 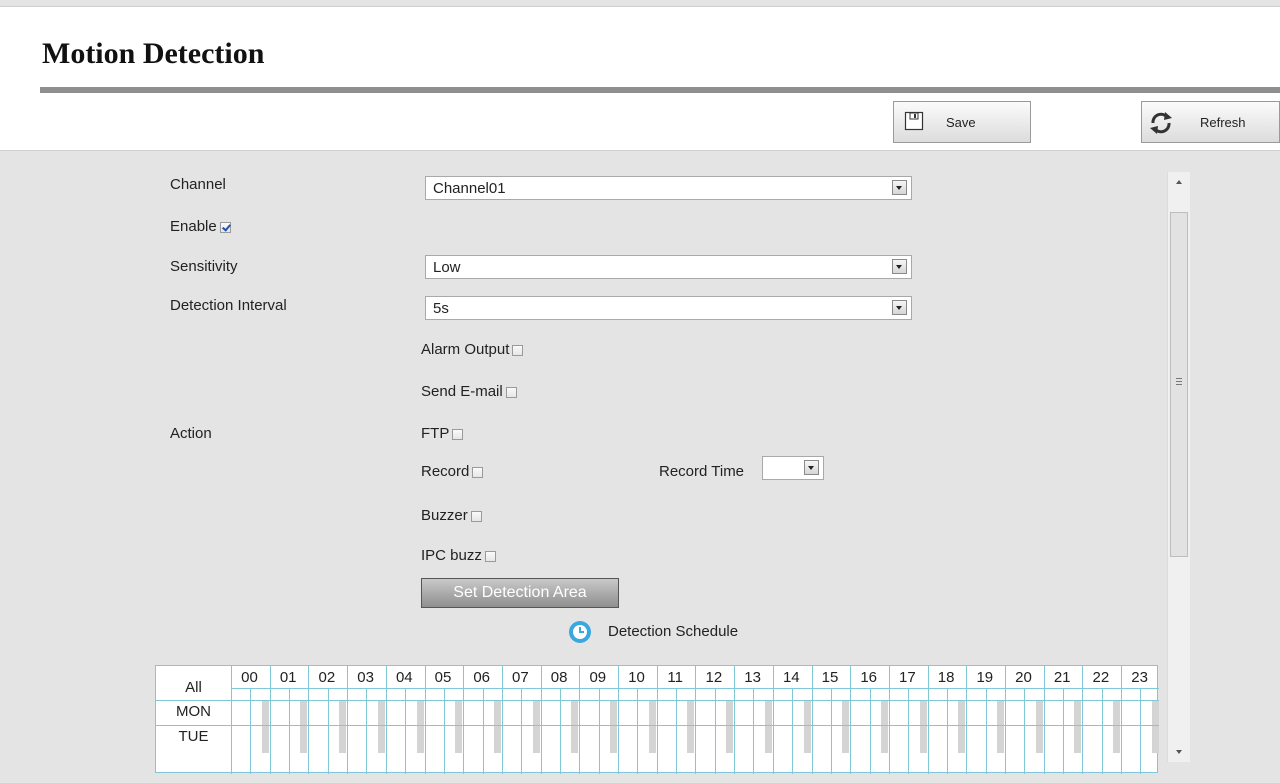 What do you see at coordinates (702, 471) in the screenshot?
I see `record-time-label: Record Time` at bounding box center [702, 471].